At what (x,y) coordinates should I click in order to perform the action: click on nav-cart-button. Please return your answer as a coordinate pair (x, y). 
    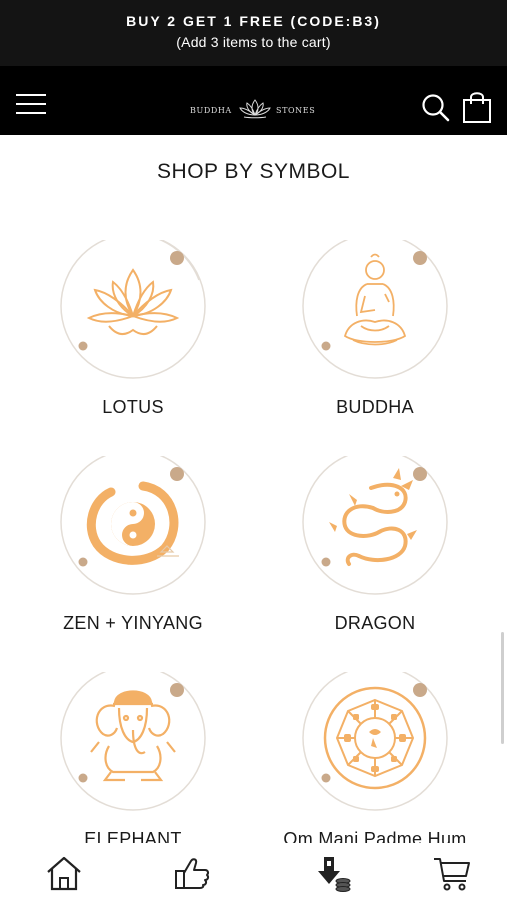
    Looking at the image, I should click on (452, 873).